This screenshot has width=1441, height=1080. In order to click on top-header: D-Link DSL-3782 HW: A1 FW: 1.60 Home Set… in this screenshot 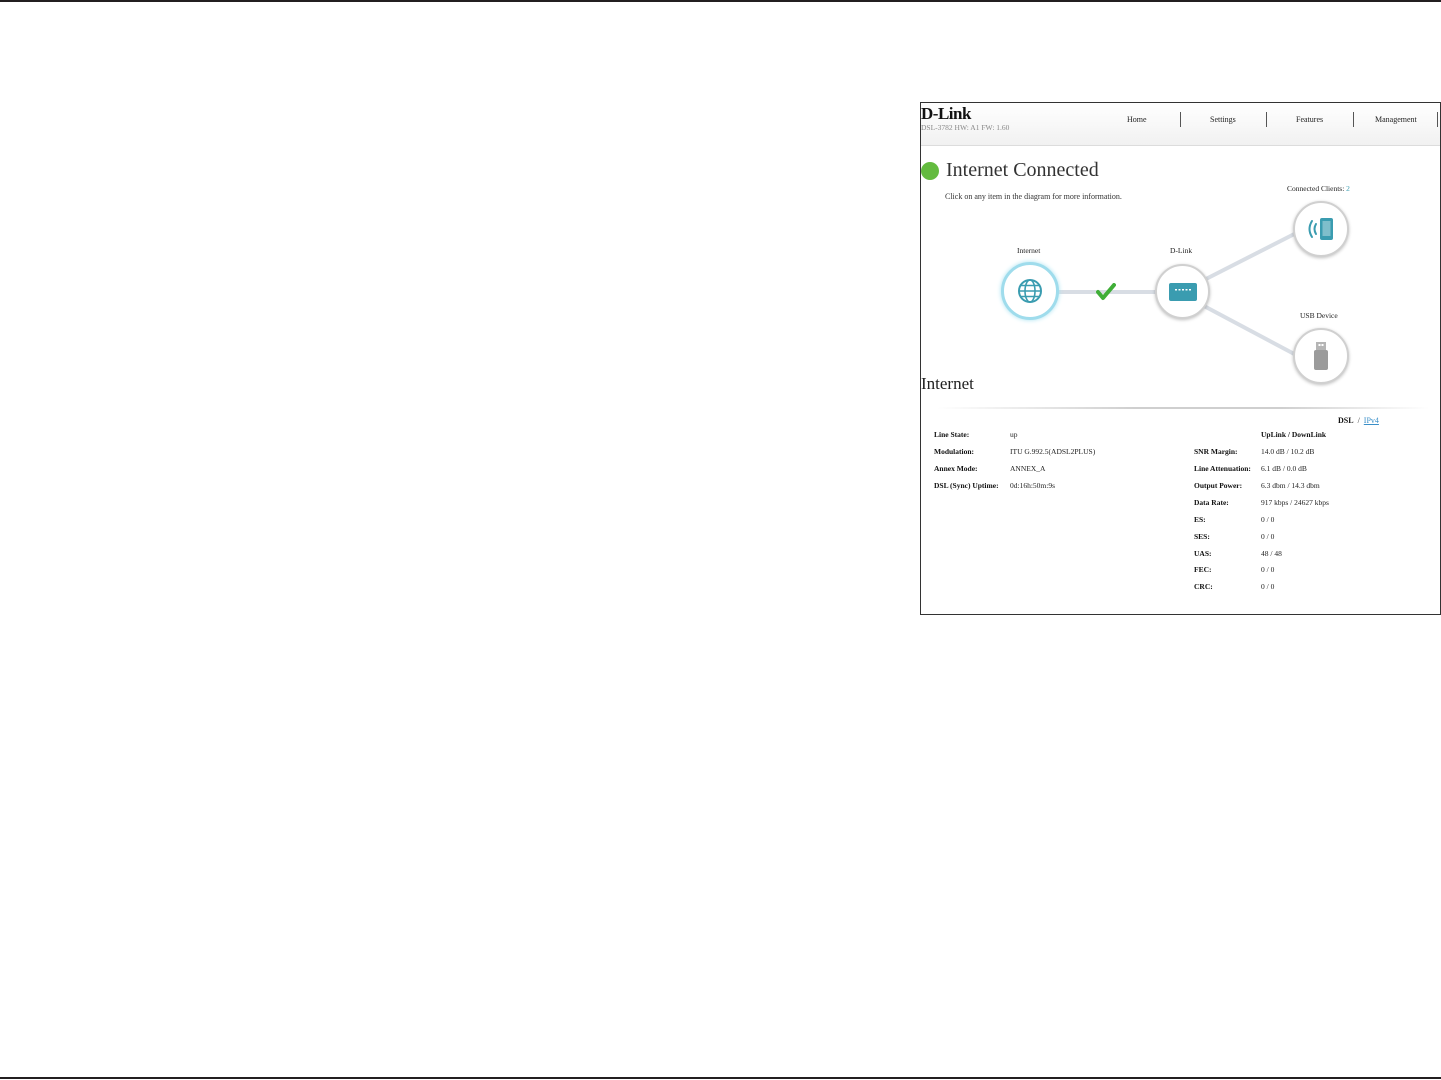, I will do `click(1180, 124)`.